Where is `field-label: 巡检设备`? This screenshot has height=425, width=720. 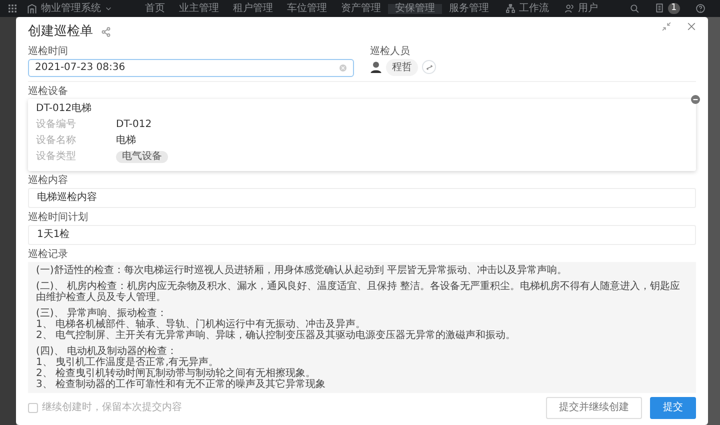 field-label: 巡检设备 is located at coordinates (48, 91).